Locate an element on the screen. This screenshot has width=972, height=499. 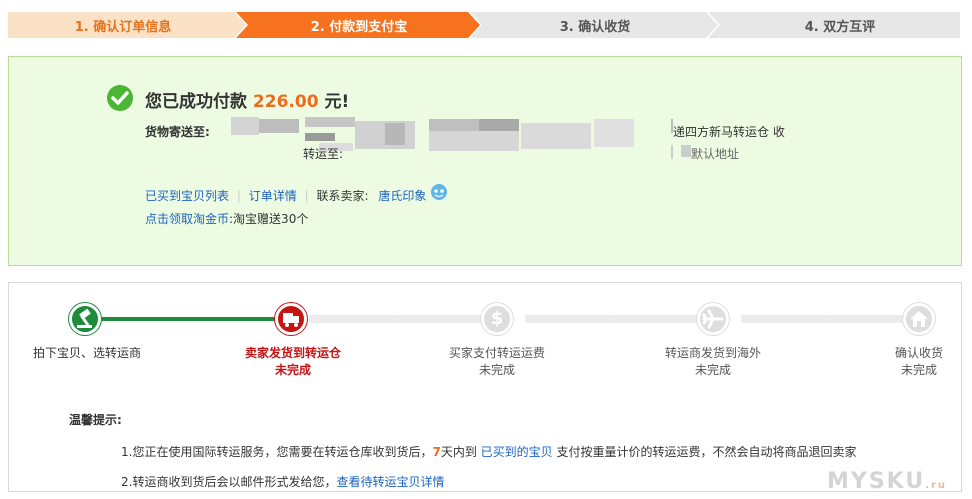
tip-1-text: 1.您正在使用国际转运服务，您需要在转运仓库收到货后， is located at coordinates (277, 452).